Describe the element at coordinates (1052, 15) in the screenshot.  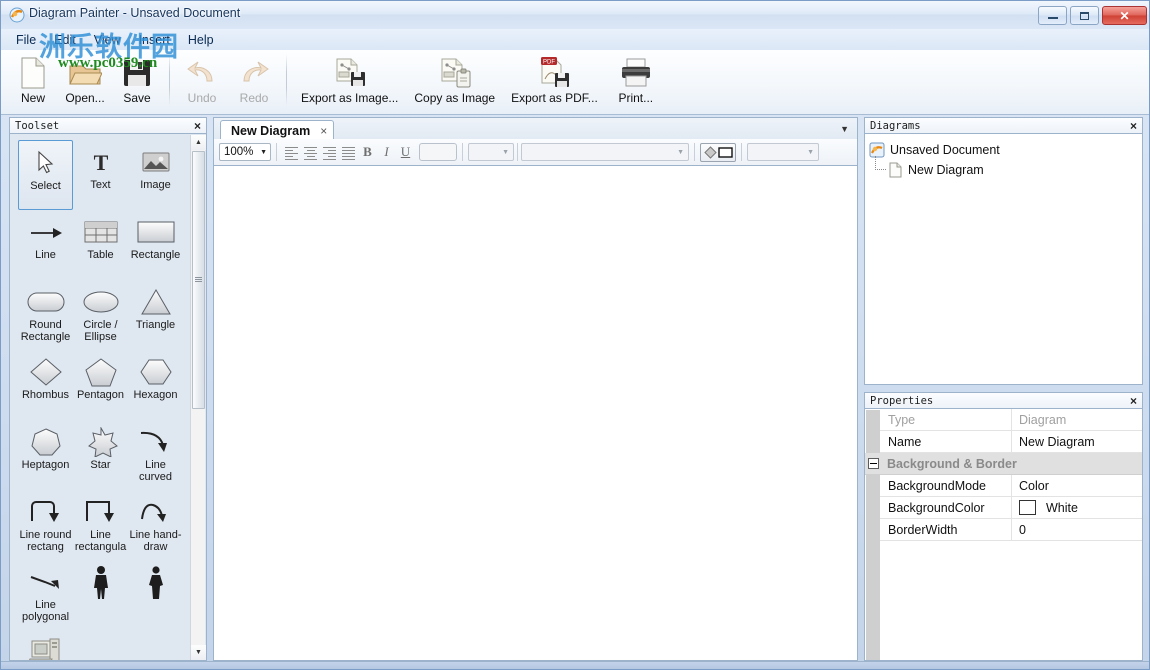
I see `minimize-button` at that location.